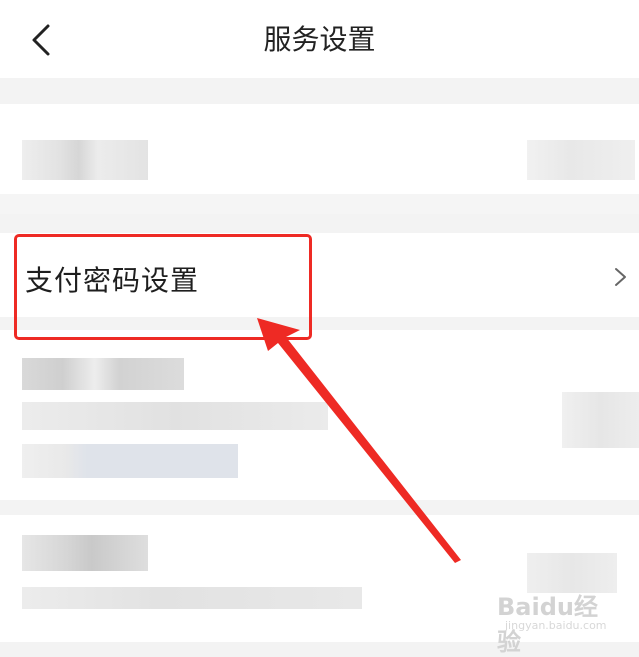 Image resolution: width=639 pixels, height=657 pixels. Describe the element at coordinates (620, 277) in the screenshot. I see `chevron-right-icon` at that location.